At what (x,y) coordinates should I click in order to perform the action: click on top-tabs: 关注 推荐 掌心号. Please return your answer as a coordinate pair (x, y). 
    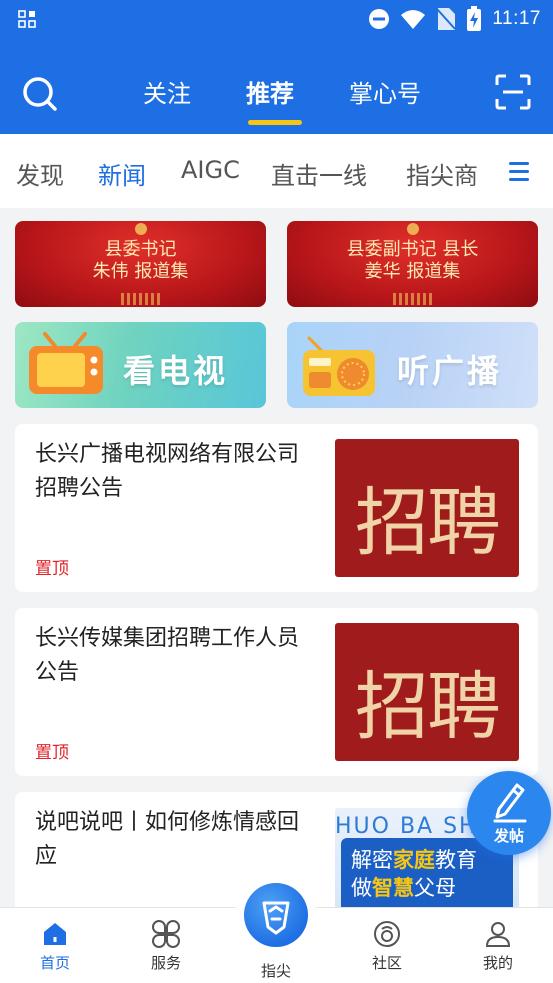
    Looking at the image, I should click on (297, 99).